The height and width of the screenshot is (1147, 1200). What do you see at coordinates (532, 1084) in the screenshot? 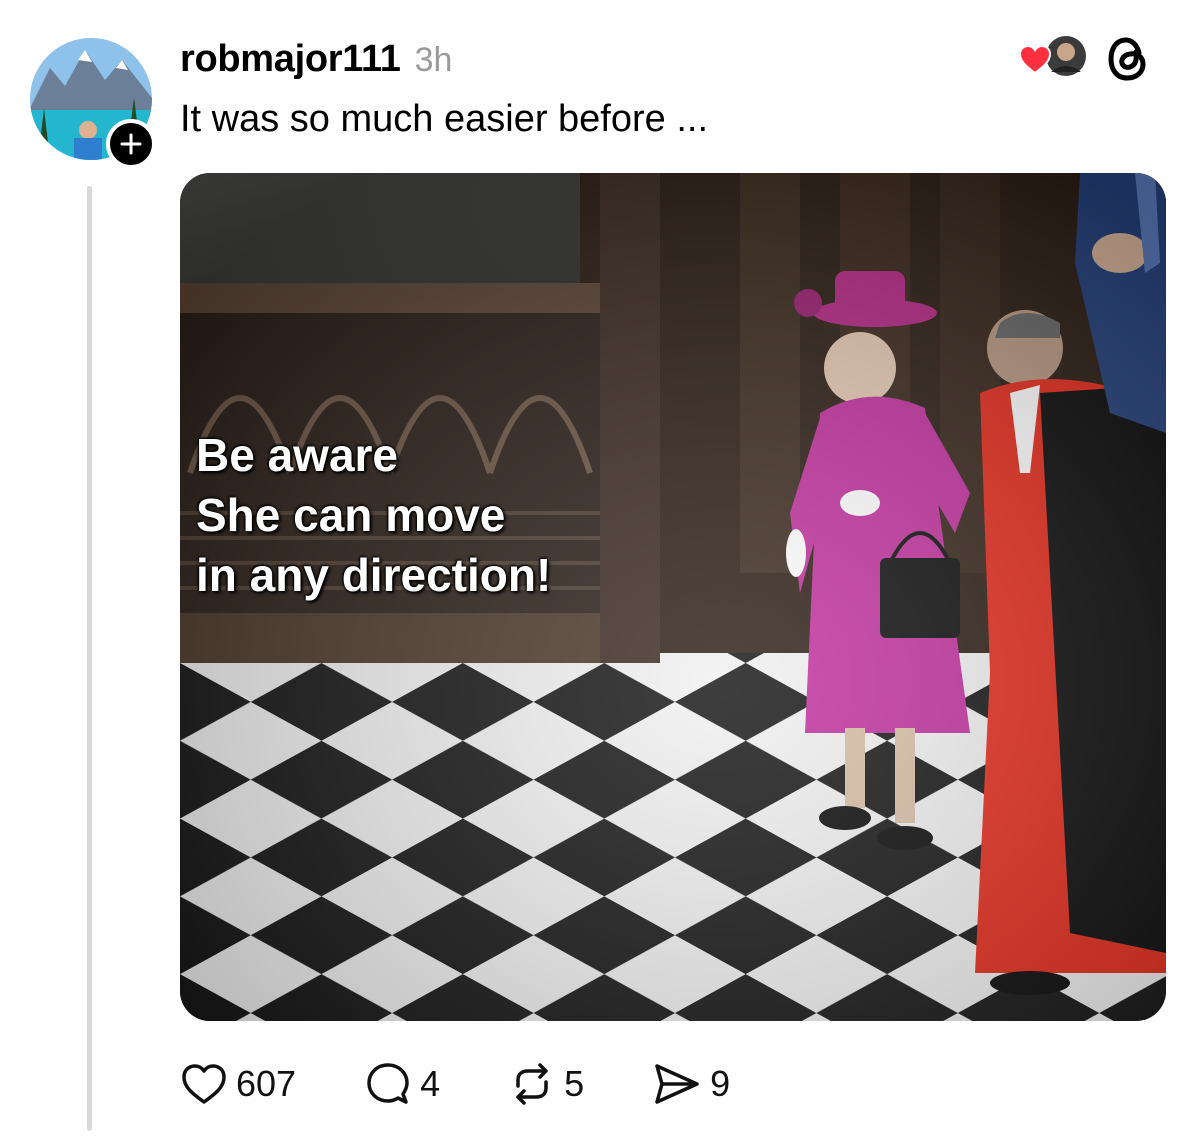
I see `repost-icon` at bounding box center [532, 1084].